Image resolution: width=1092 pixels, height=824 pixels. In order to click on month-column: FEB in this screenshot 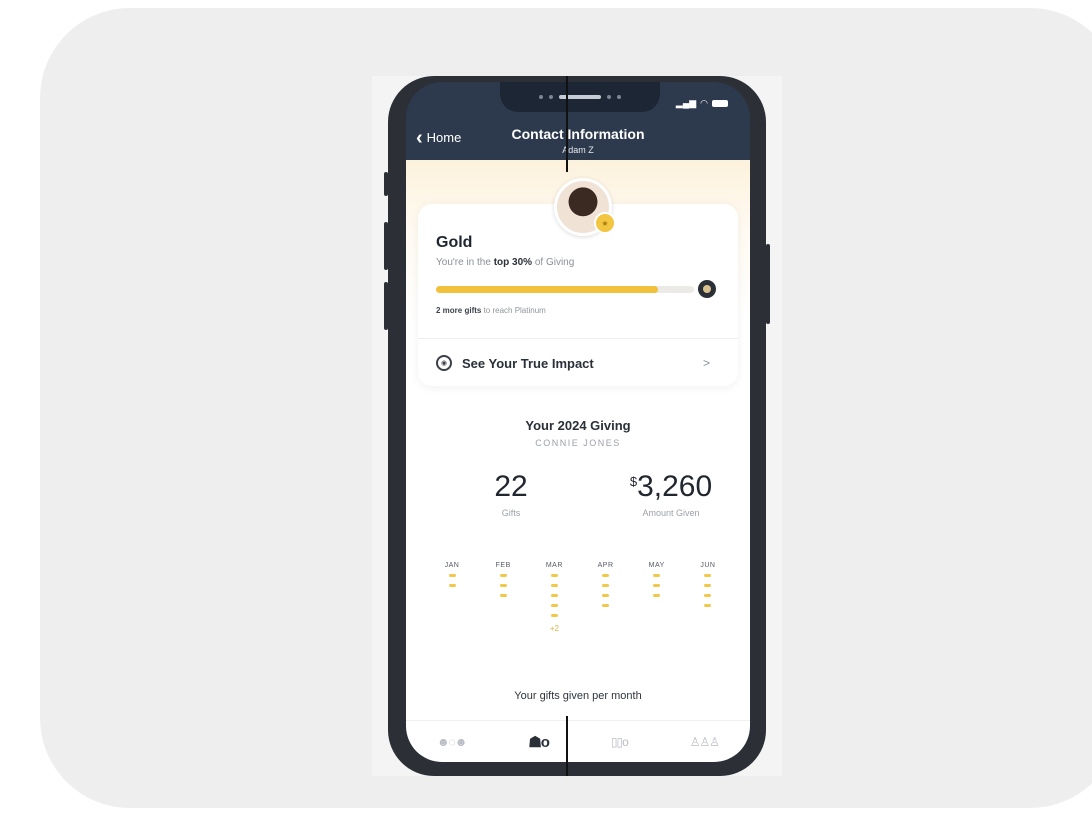, I will do `click(503, 597)`.